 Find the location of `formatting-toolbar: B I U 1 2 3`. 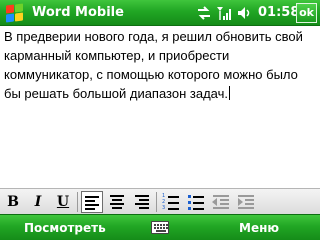

formatting-toolbar: B I U 1 2 3 is located at coordinates (160, 201).